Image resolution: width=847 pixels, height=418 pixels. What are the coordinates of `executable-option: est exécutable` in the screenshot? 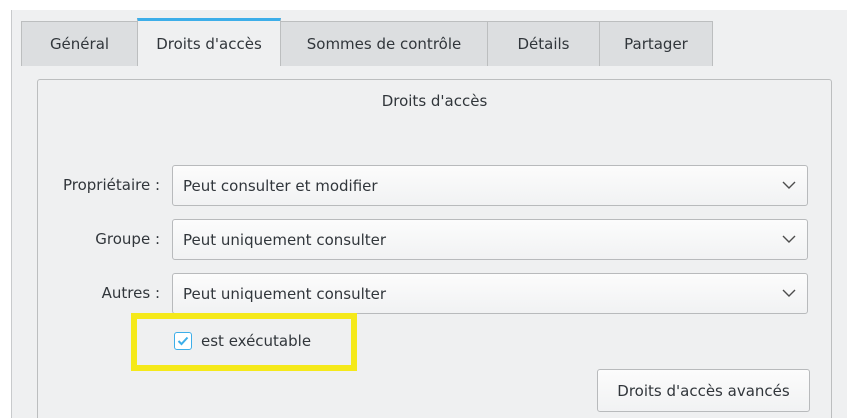 It's located at (242, 341).